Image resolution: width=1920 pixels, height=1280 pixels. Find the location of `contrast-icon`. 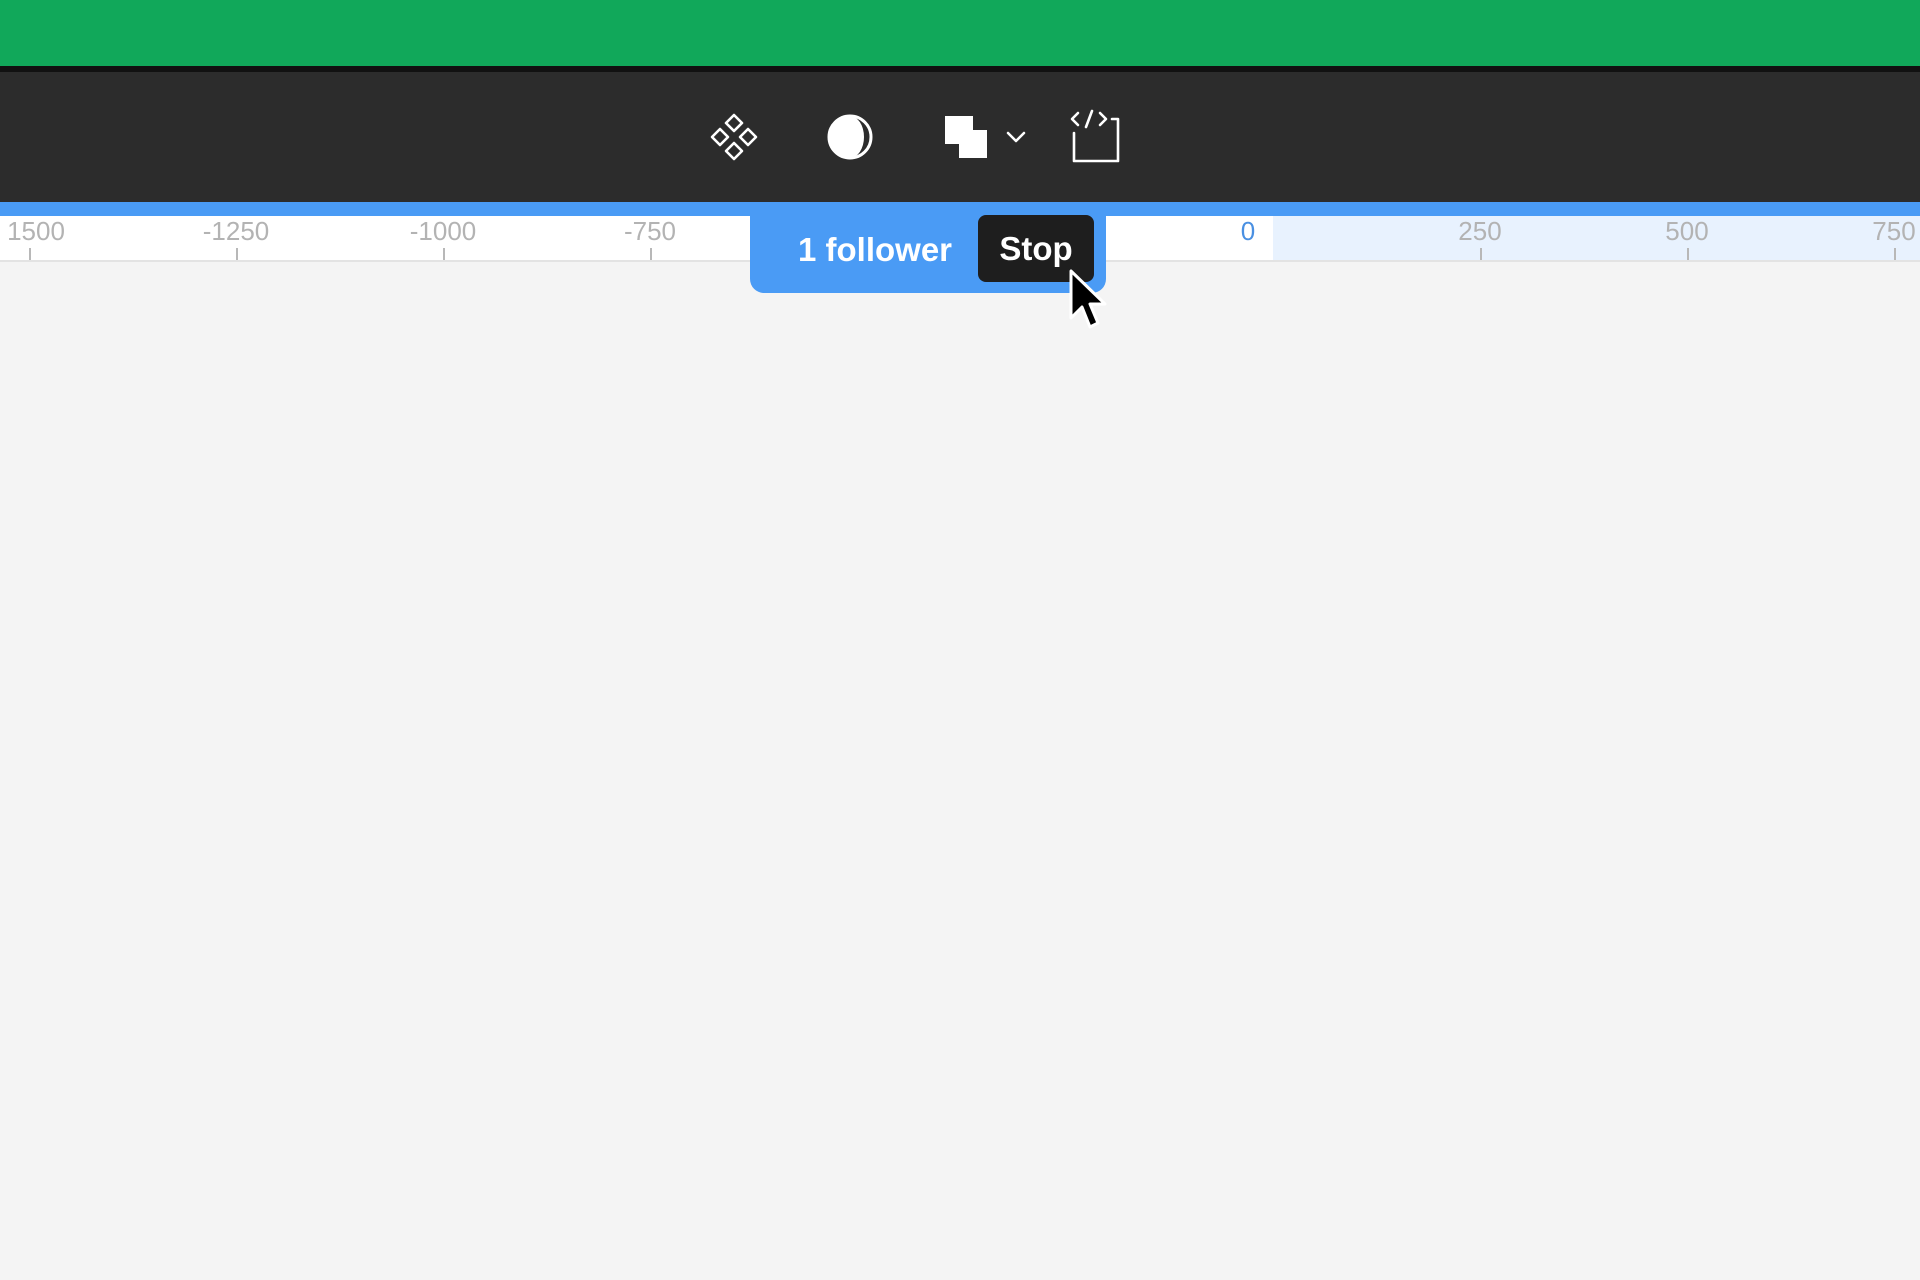

contrast-icon is located at coordinates (850, 137).